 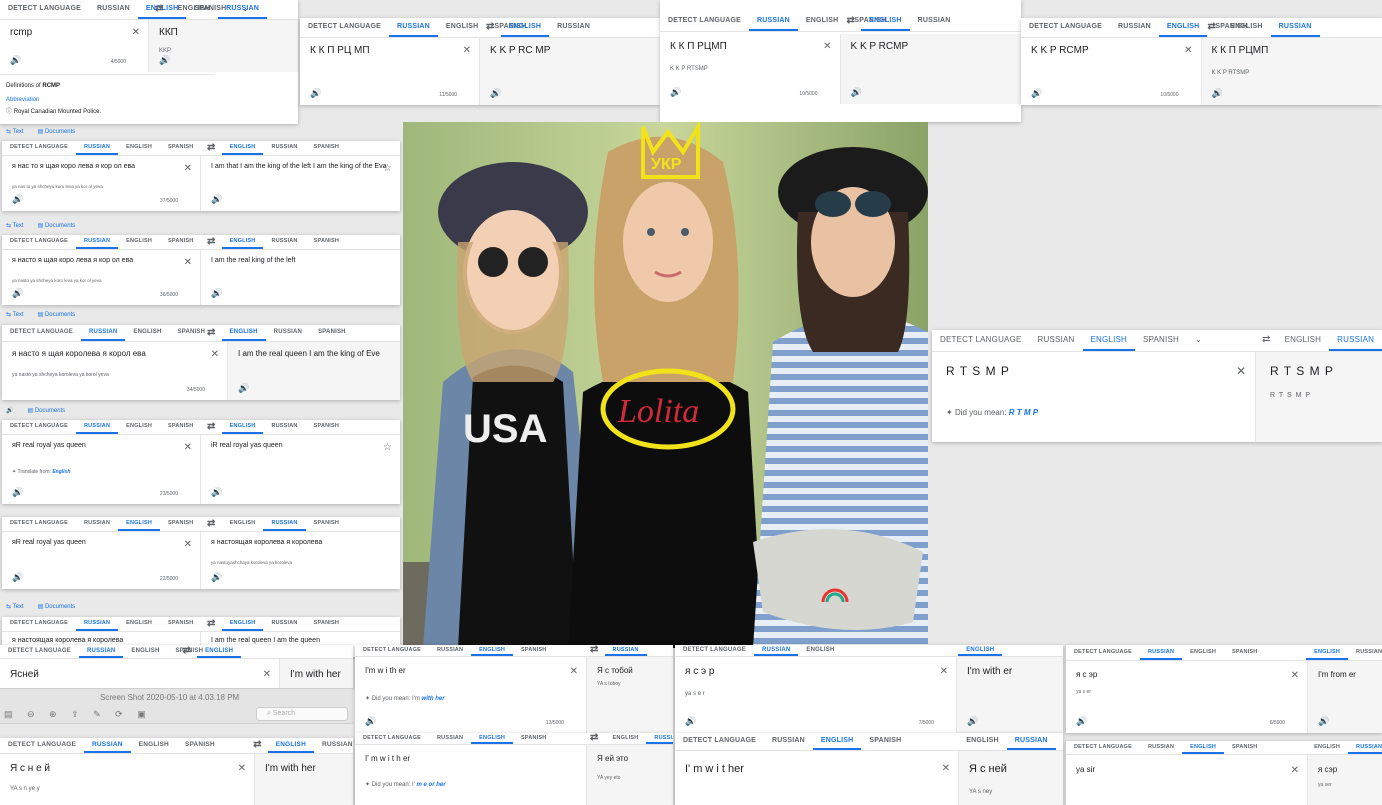 I want to click on source-text: я насто я щая коро лева я кор ол ева, so click(x=101, y=260).